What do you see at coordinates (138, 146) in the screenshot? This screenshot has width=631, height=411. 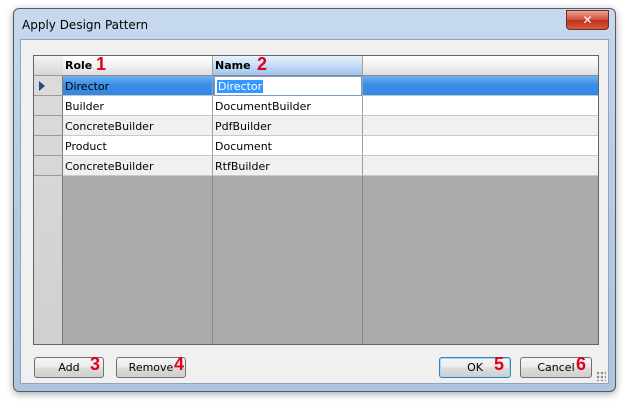 I see `cell-role: Product` at bounding box center [138, 146].